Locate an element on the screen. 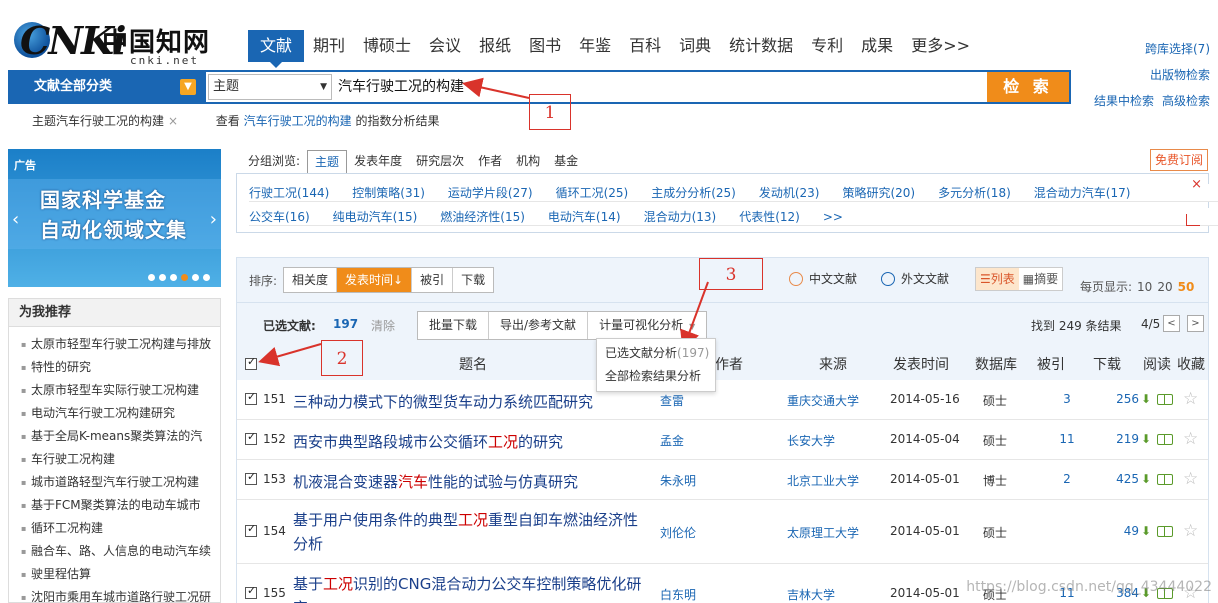  chinese-docs-toggle: 中文文献 is located at coordinates (823, 278).